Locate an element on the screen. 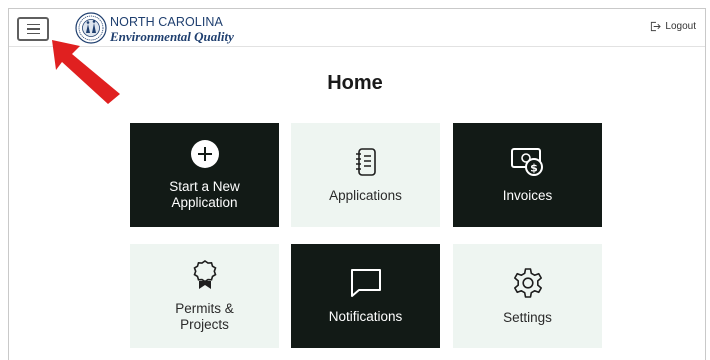 The height and width of the screenshot is (360, 710). logout-icon is located at coordinates (656, 26).